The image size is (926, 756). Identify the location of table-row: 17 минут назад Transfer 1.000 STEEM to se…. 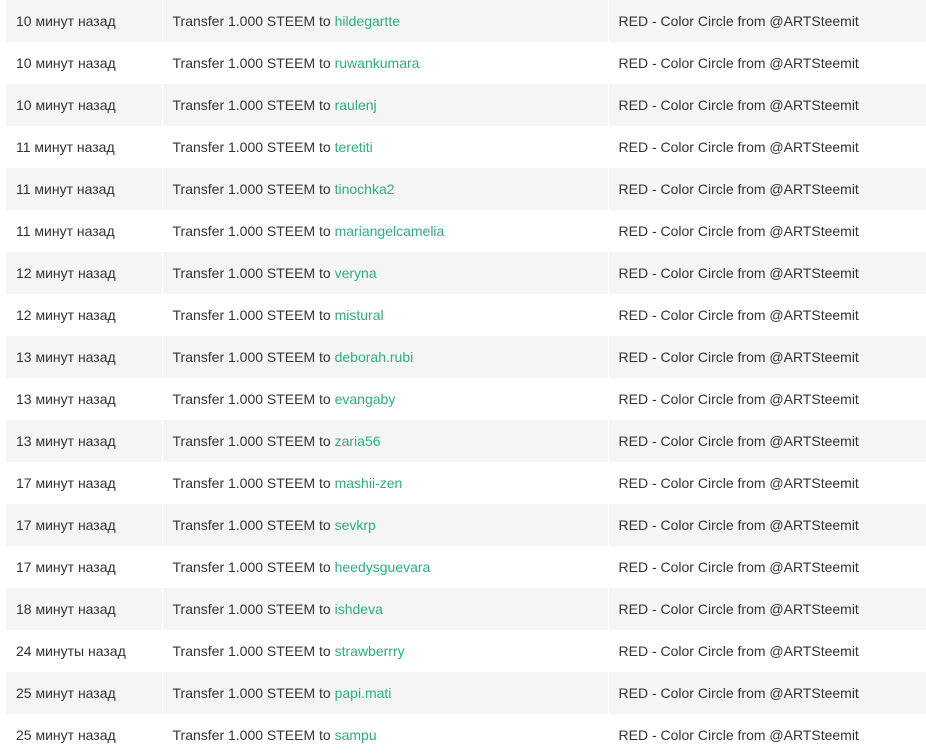
(466, 525).